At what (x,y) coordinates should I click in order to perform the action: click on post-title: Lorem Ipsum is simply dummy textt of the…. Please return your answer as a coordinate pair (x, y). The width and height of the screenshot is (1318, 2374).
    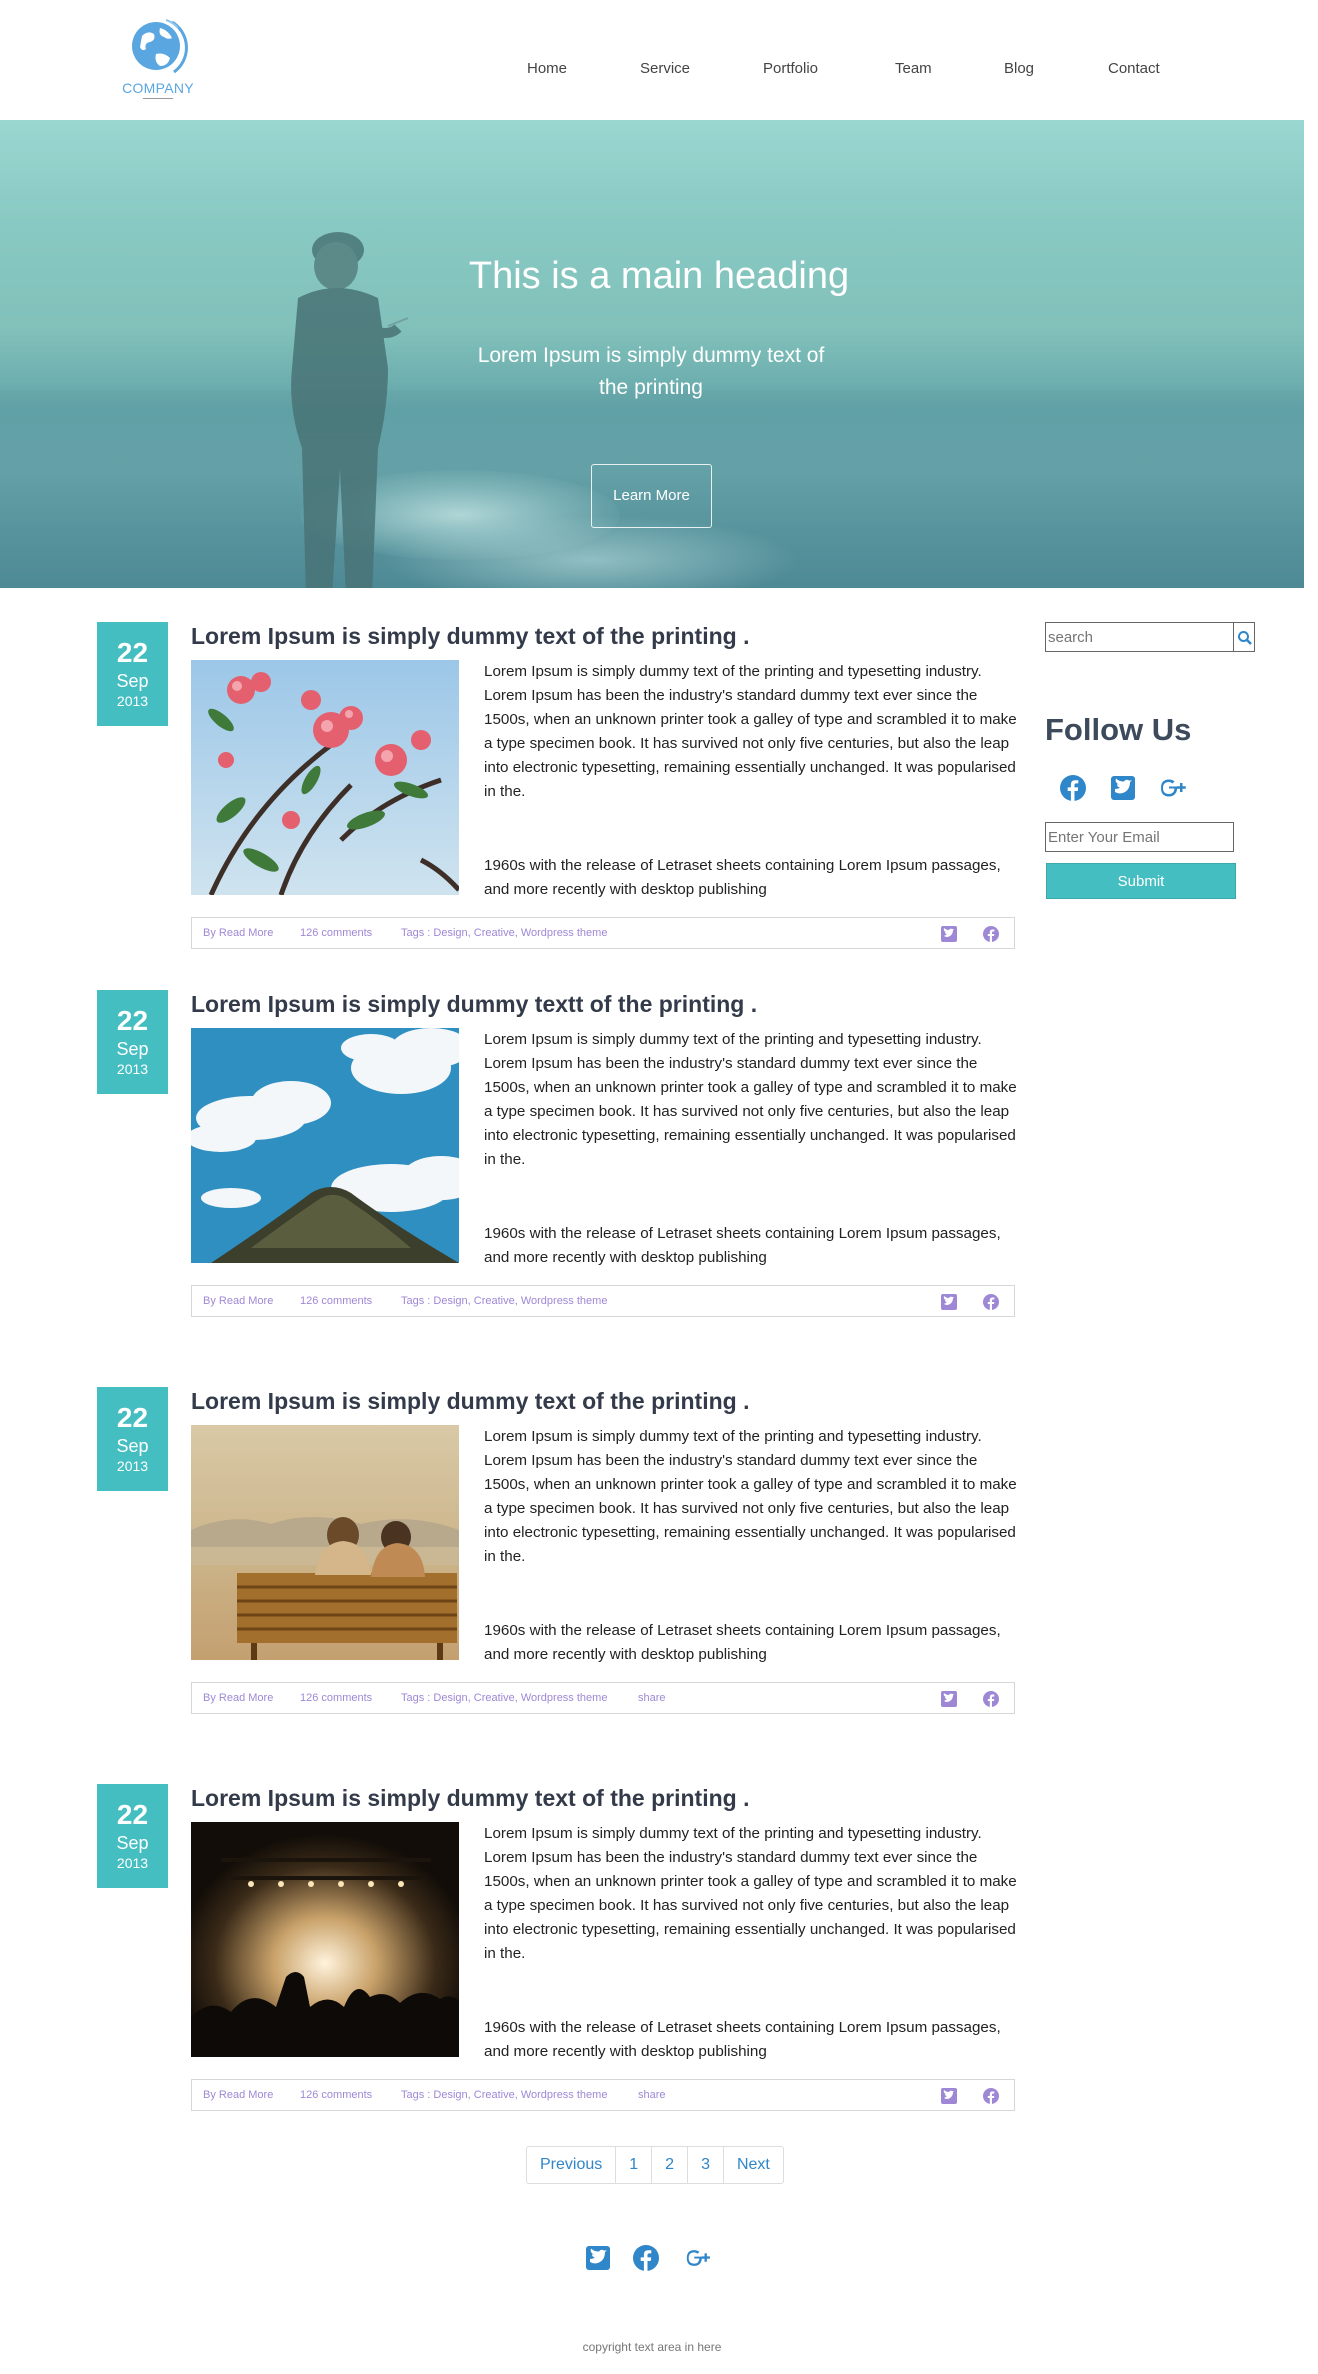
    Looking at the image, I should click on (474, 1004).